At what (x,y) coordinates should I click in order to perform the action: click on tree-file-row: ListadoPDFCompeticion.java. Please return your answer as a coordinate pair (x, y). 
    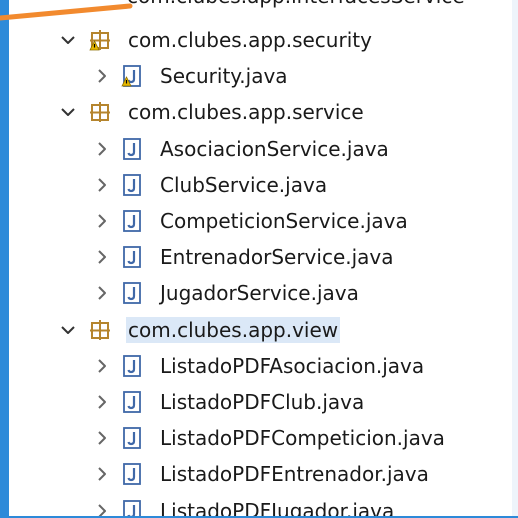
    Looking at the image, I should click on (260, 438).